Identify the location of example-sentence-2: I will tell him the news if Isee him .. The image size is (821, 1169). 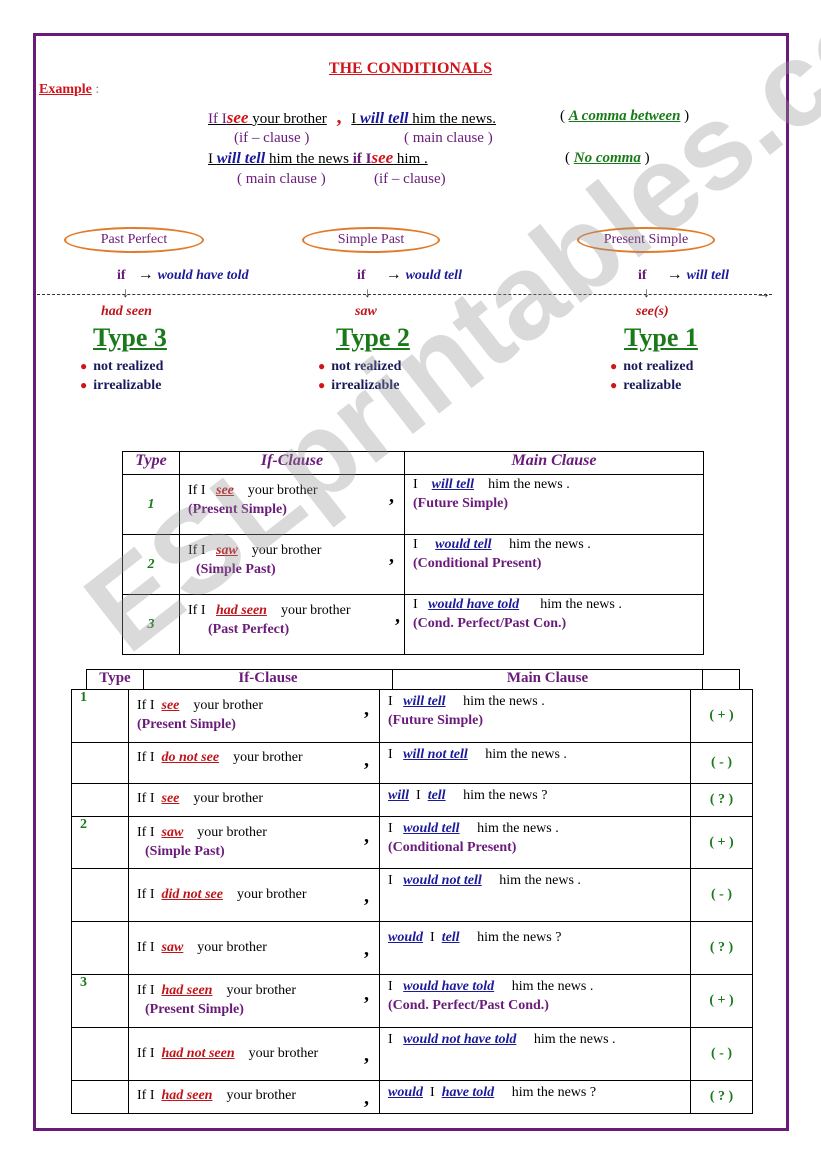
(318, 157).